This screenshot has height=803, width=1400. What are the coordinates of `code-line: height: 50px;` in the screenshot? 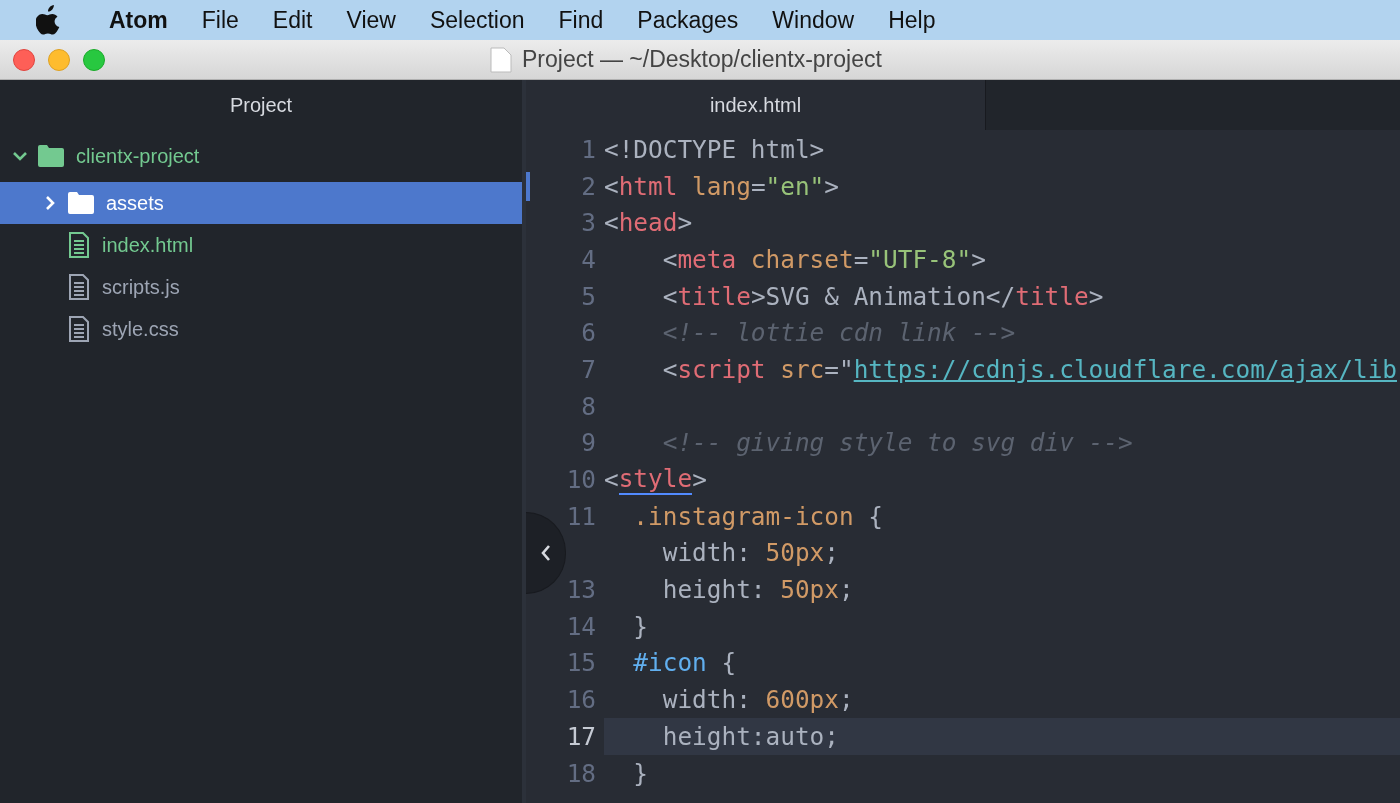 It's located at (758, 590).